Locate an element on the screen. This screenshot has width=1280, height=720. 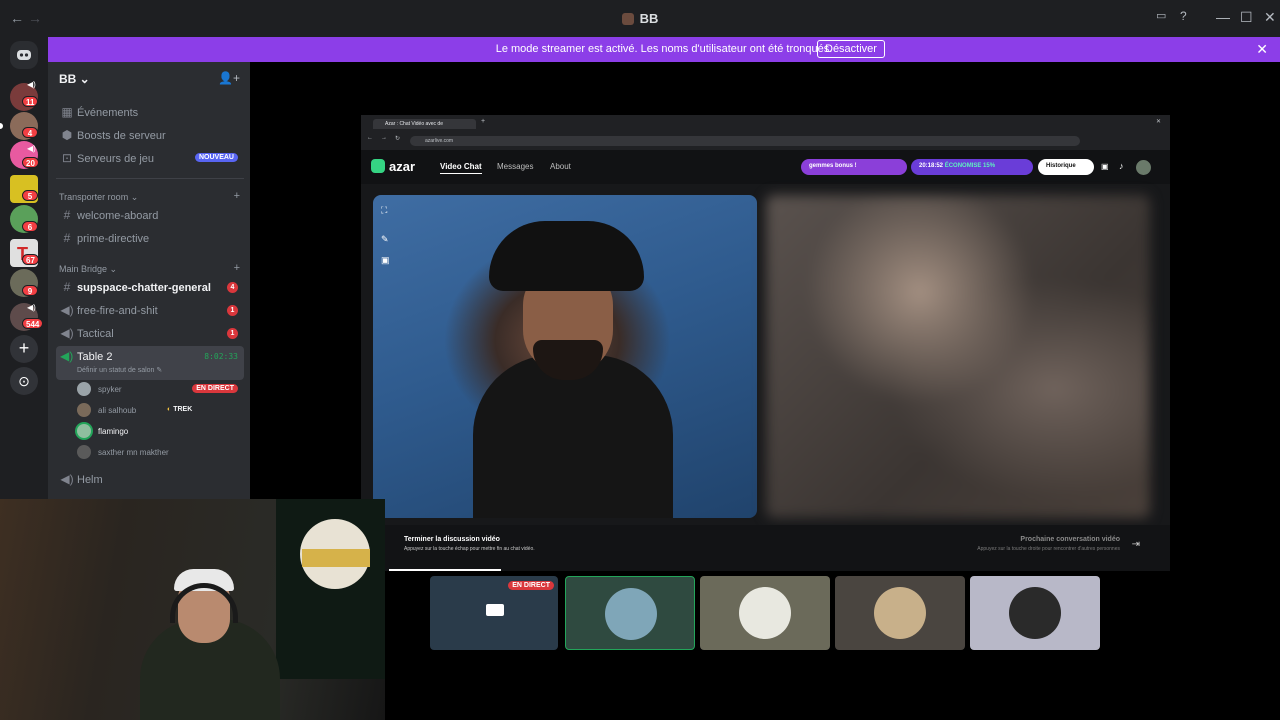
browser-close-icon: ✕ is located at coordinates (1158, 121).